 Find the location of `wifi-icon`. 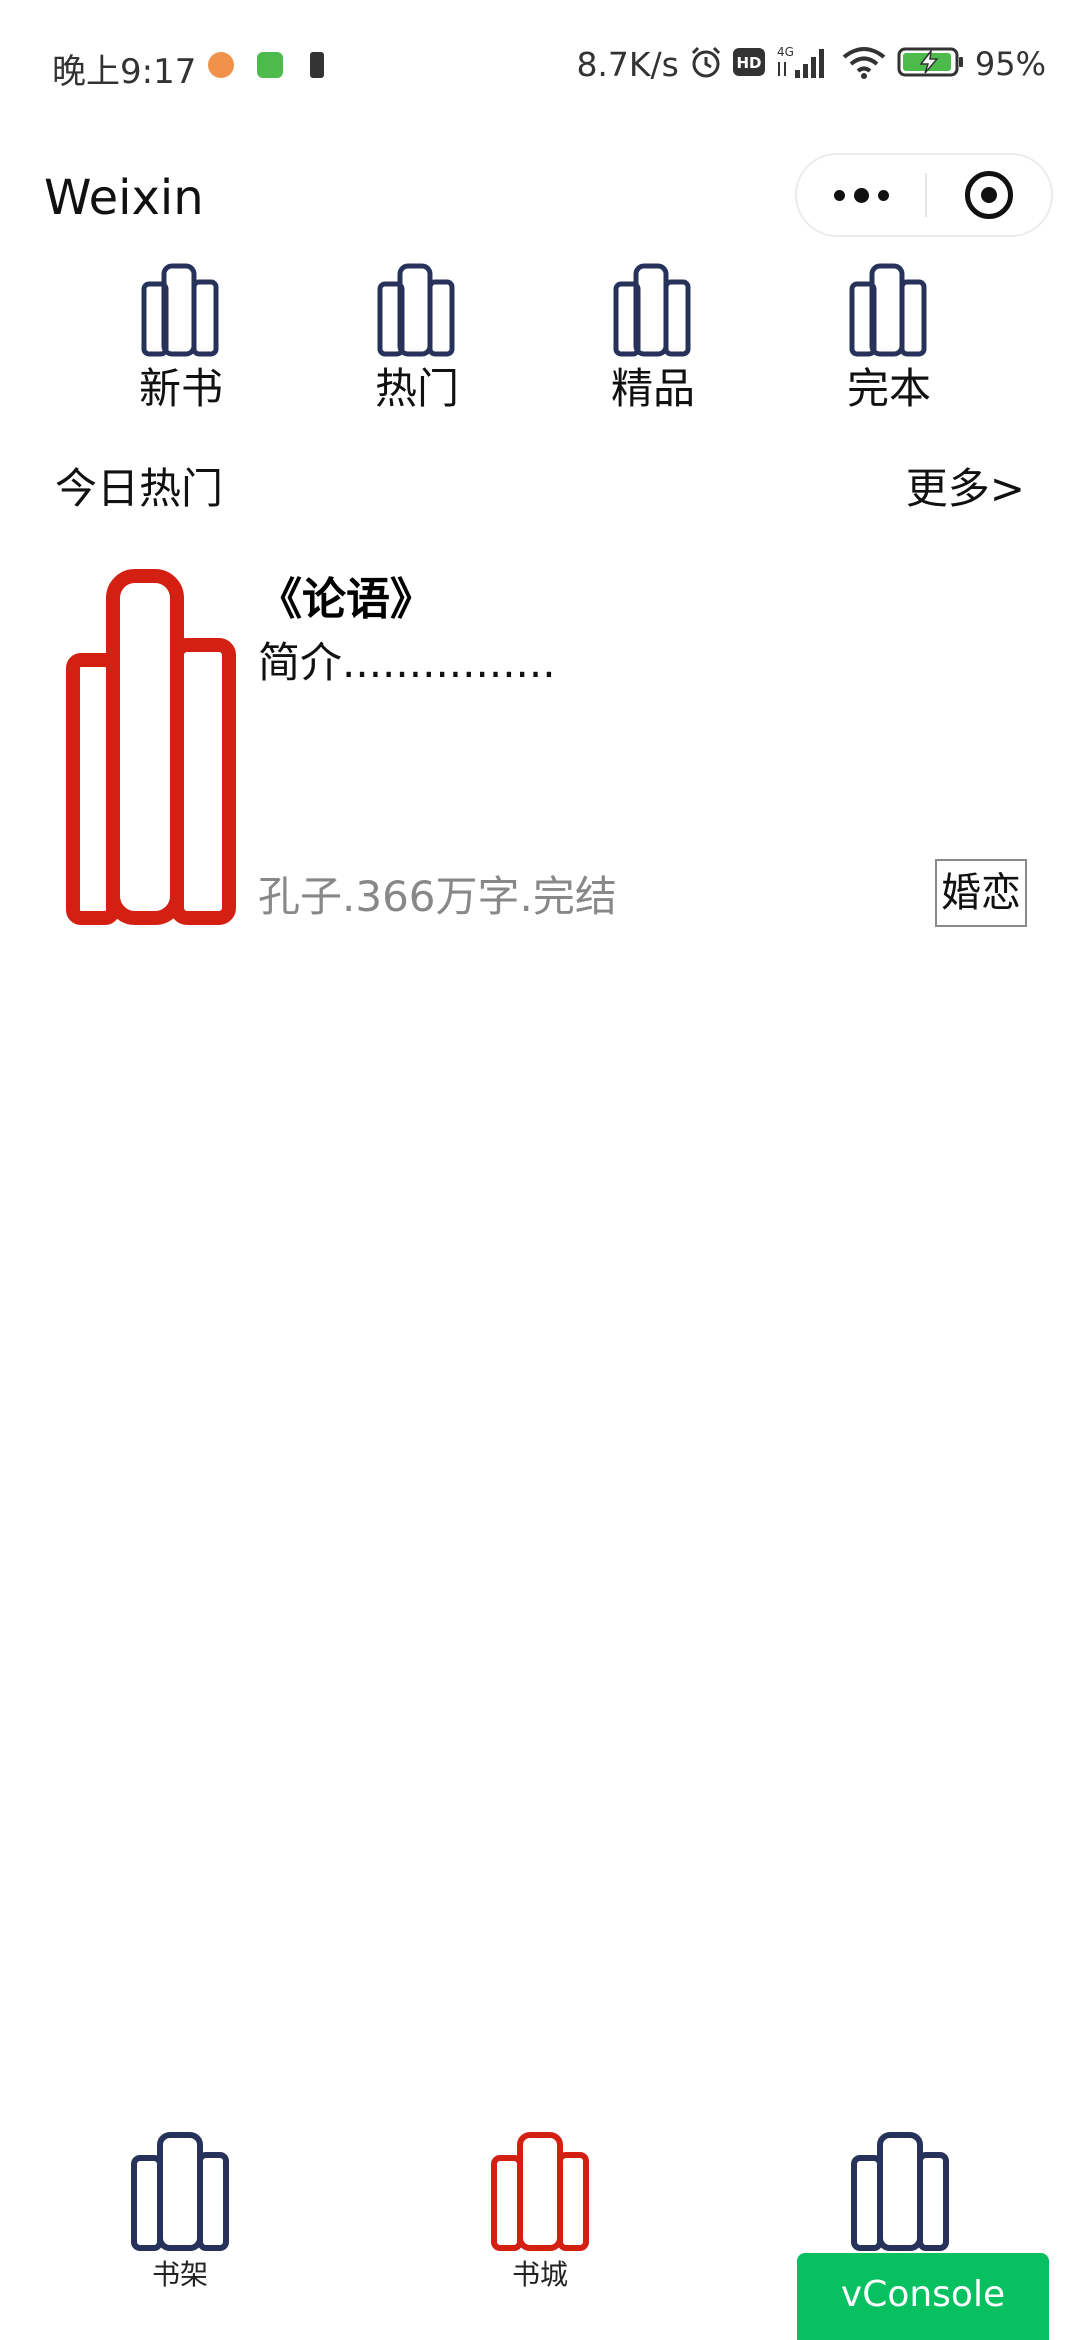

wifi-icon is located at coordinates (864, 64).